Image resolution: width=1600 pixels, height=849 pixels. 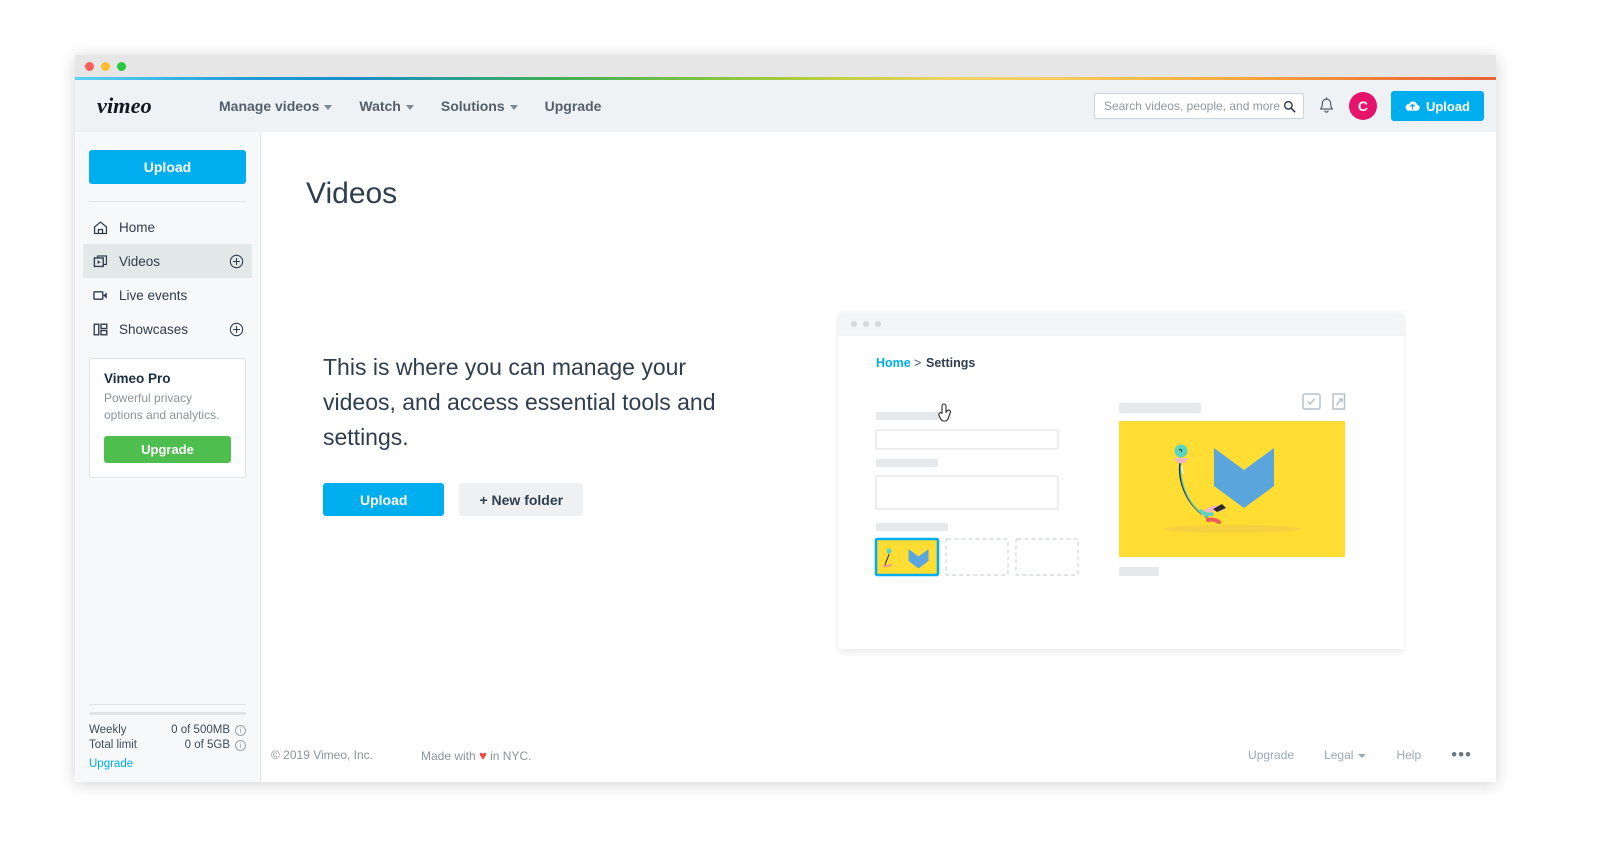 I want to click on footer-link-upgrade: Upgrade, so click(x=1271, y=755).